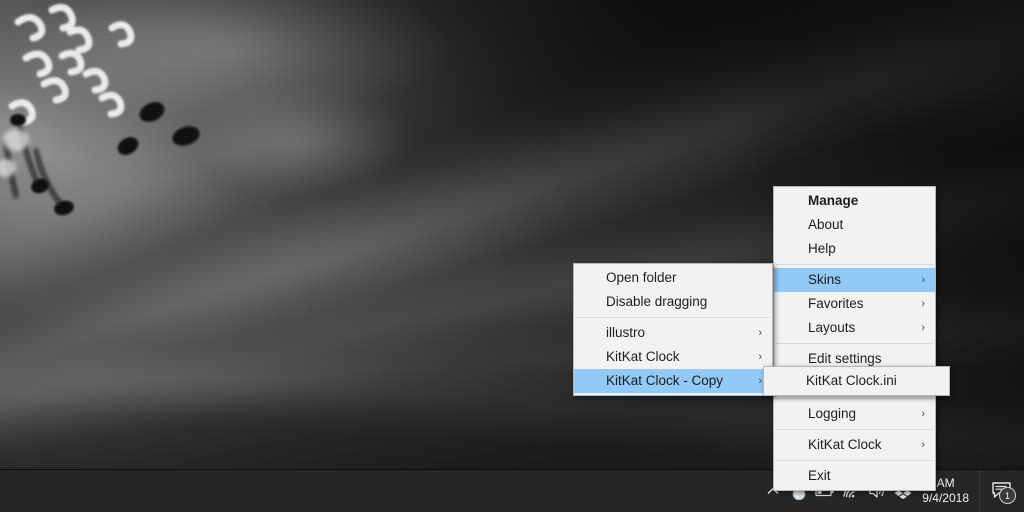 This screenshot has width=1024, height=512. Describe the element at coordinates (626, 332) in the screenshot. I see `menu-item-label: illustro` at that location.